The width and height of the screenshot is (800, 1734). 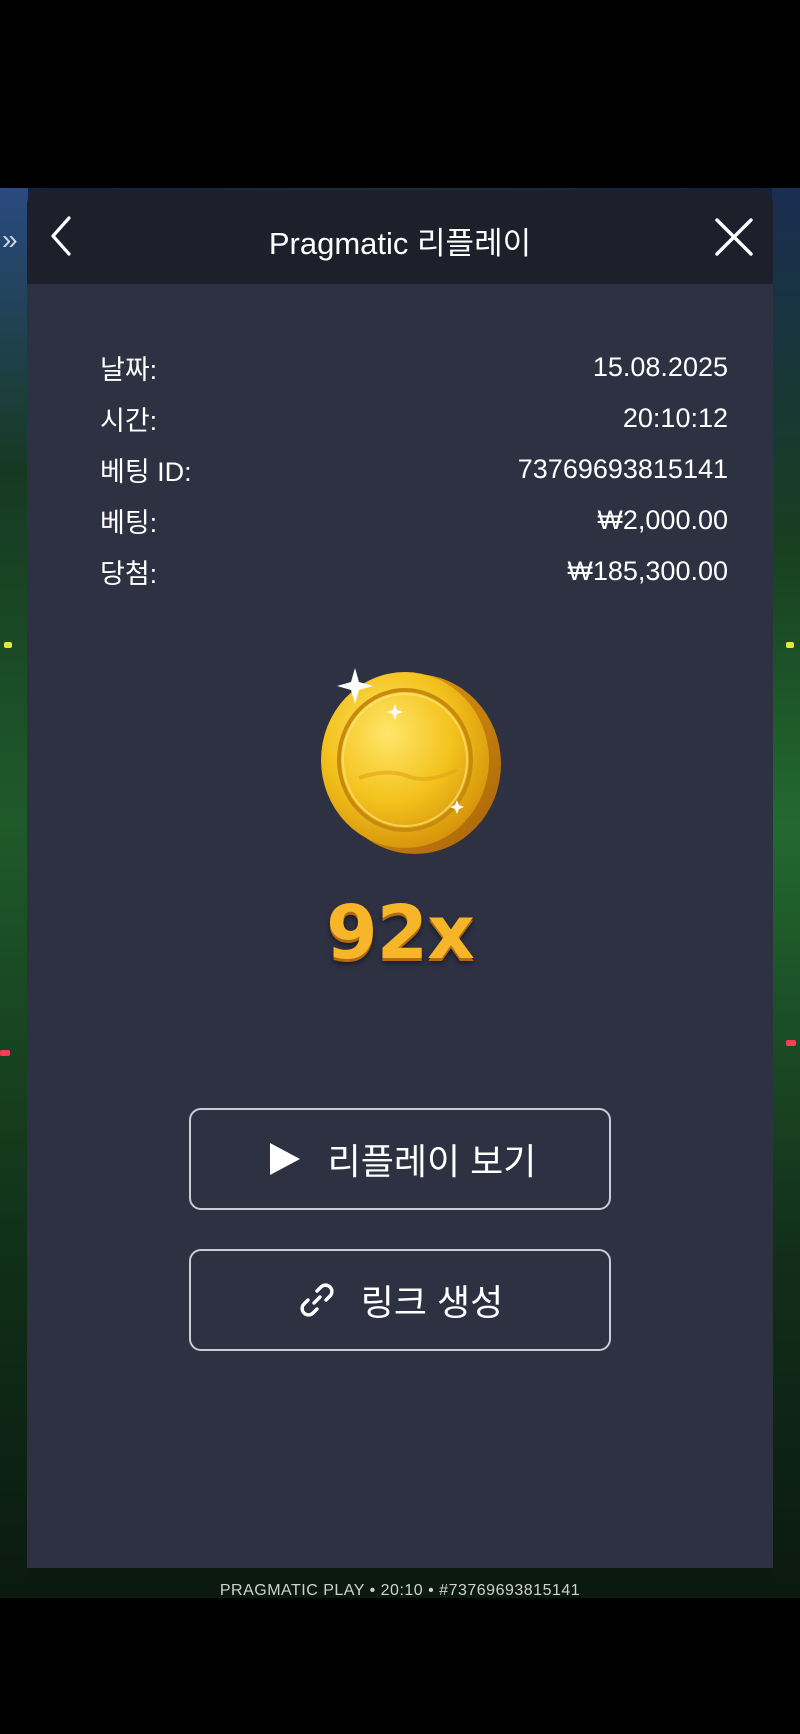 I want to click on detail-value: 15.08.2025, so click(x=660, y=367).